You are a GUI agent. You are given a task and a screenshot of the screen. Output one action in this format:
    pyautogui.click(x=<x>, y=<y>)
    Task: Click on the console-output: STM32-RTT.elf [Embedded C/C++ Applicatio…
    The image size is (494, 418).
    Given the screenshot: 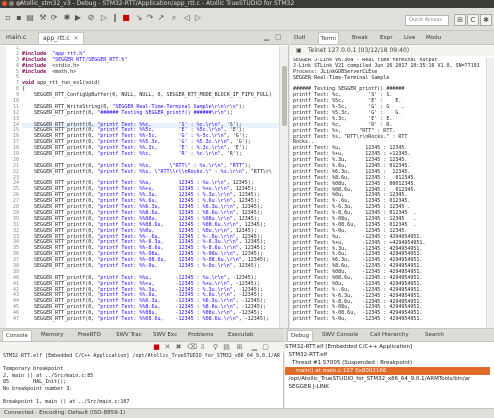 What is the action you would take?
    pyautogui.click(x=140, y=381)
    